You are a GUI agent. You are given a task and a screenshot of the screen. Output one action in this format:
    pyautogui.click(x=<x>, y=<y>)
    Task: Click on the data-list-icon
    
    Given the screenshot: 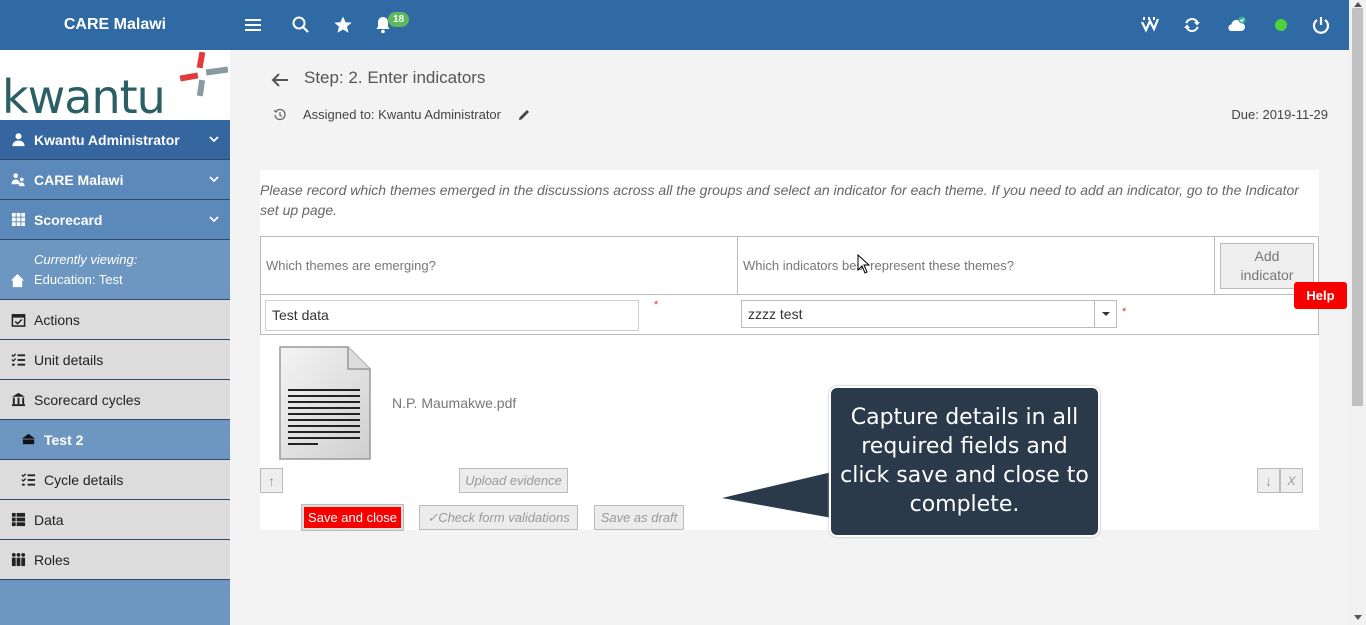 What is the action you would take?
    pyautogui.click(x=18, y=520)
    